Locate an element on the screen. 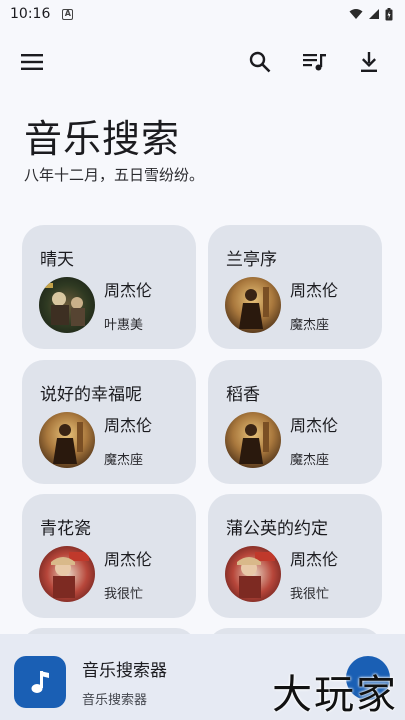  menu-button is located at coordinates (32, 62).